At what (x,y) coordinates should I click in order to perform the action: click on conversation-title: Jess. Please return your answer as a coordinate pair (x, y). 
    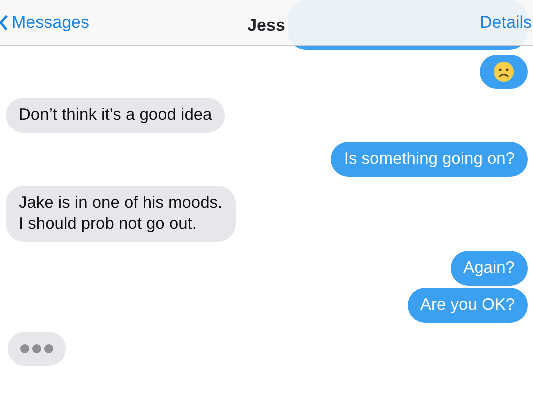
    Looking at the image, I should click on (267, 25).